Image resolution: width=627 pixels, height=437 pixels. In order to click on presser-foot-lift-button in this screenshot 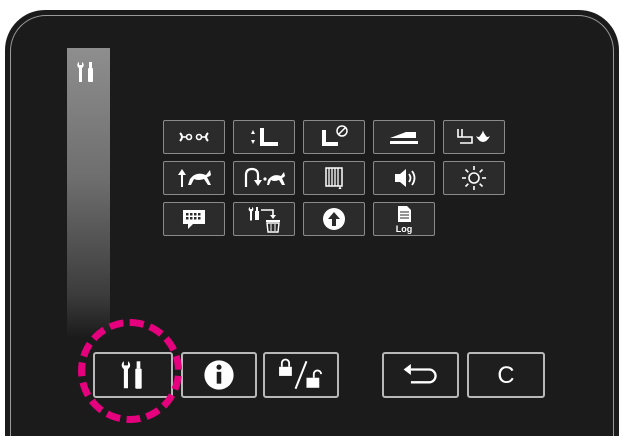, I will do `click(264, 137)`.